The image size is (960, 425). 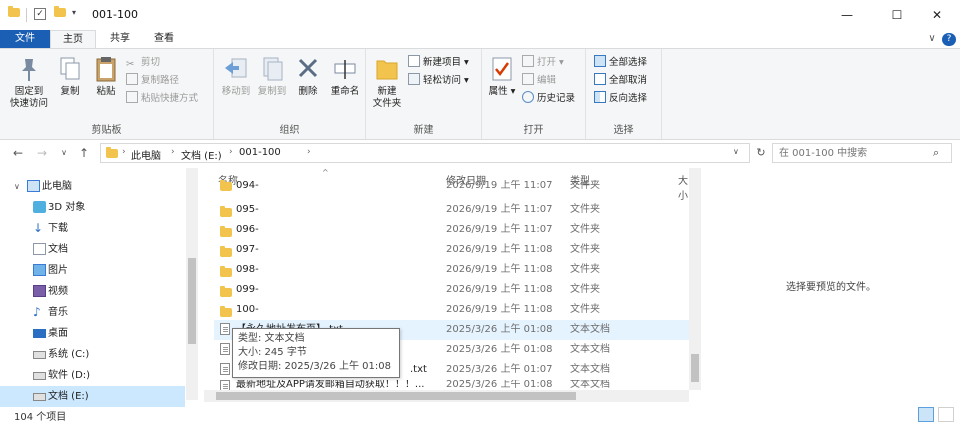 I want to click on title-bar: ✓ ▾ 001-100 — ☐ ✕, so click(x=480, y=15).